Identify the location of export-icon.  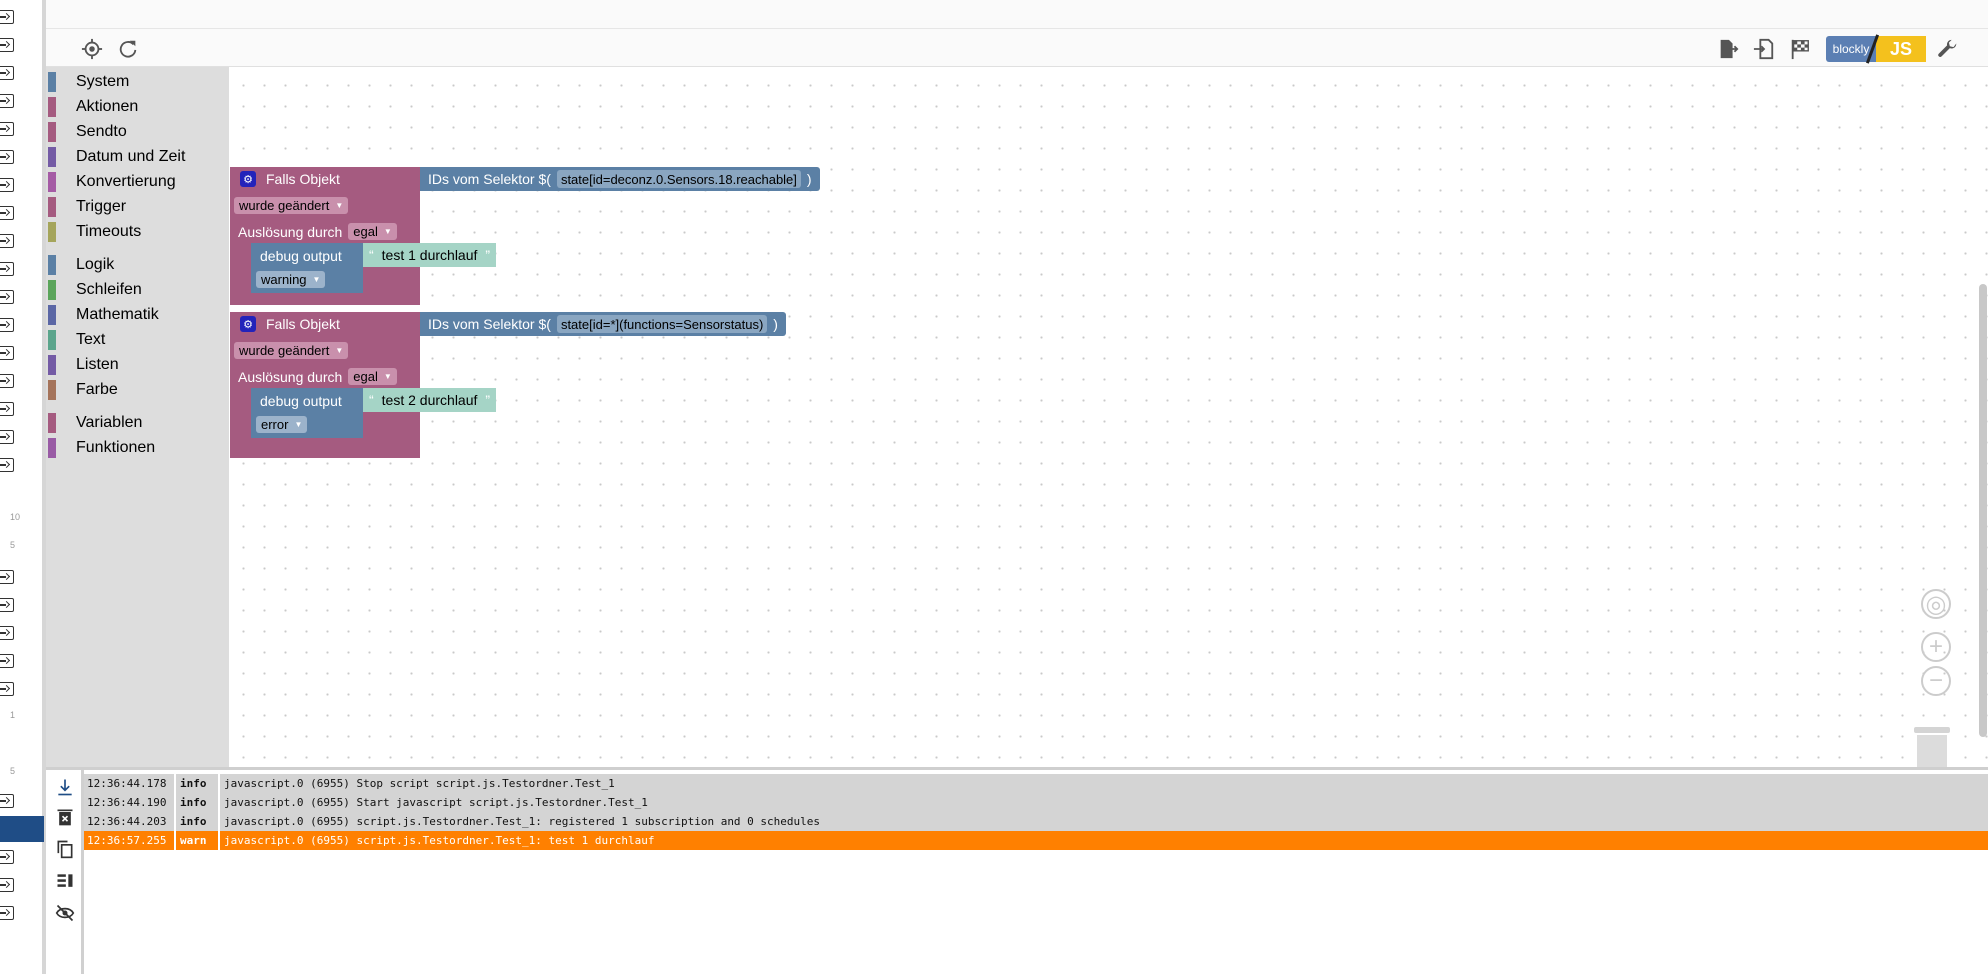
(1728, 49).